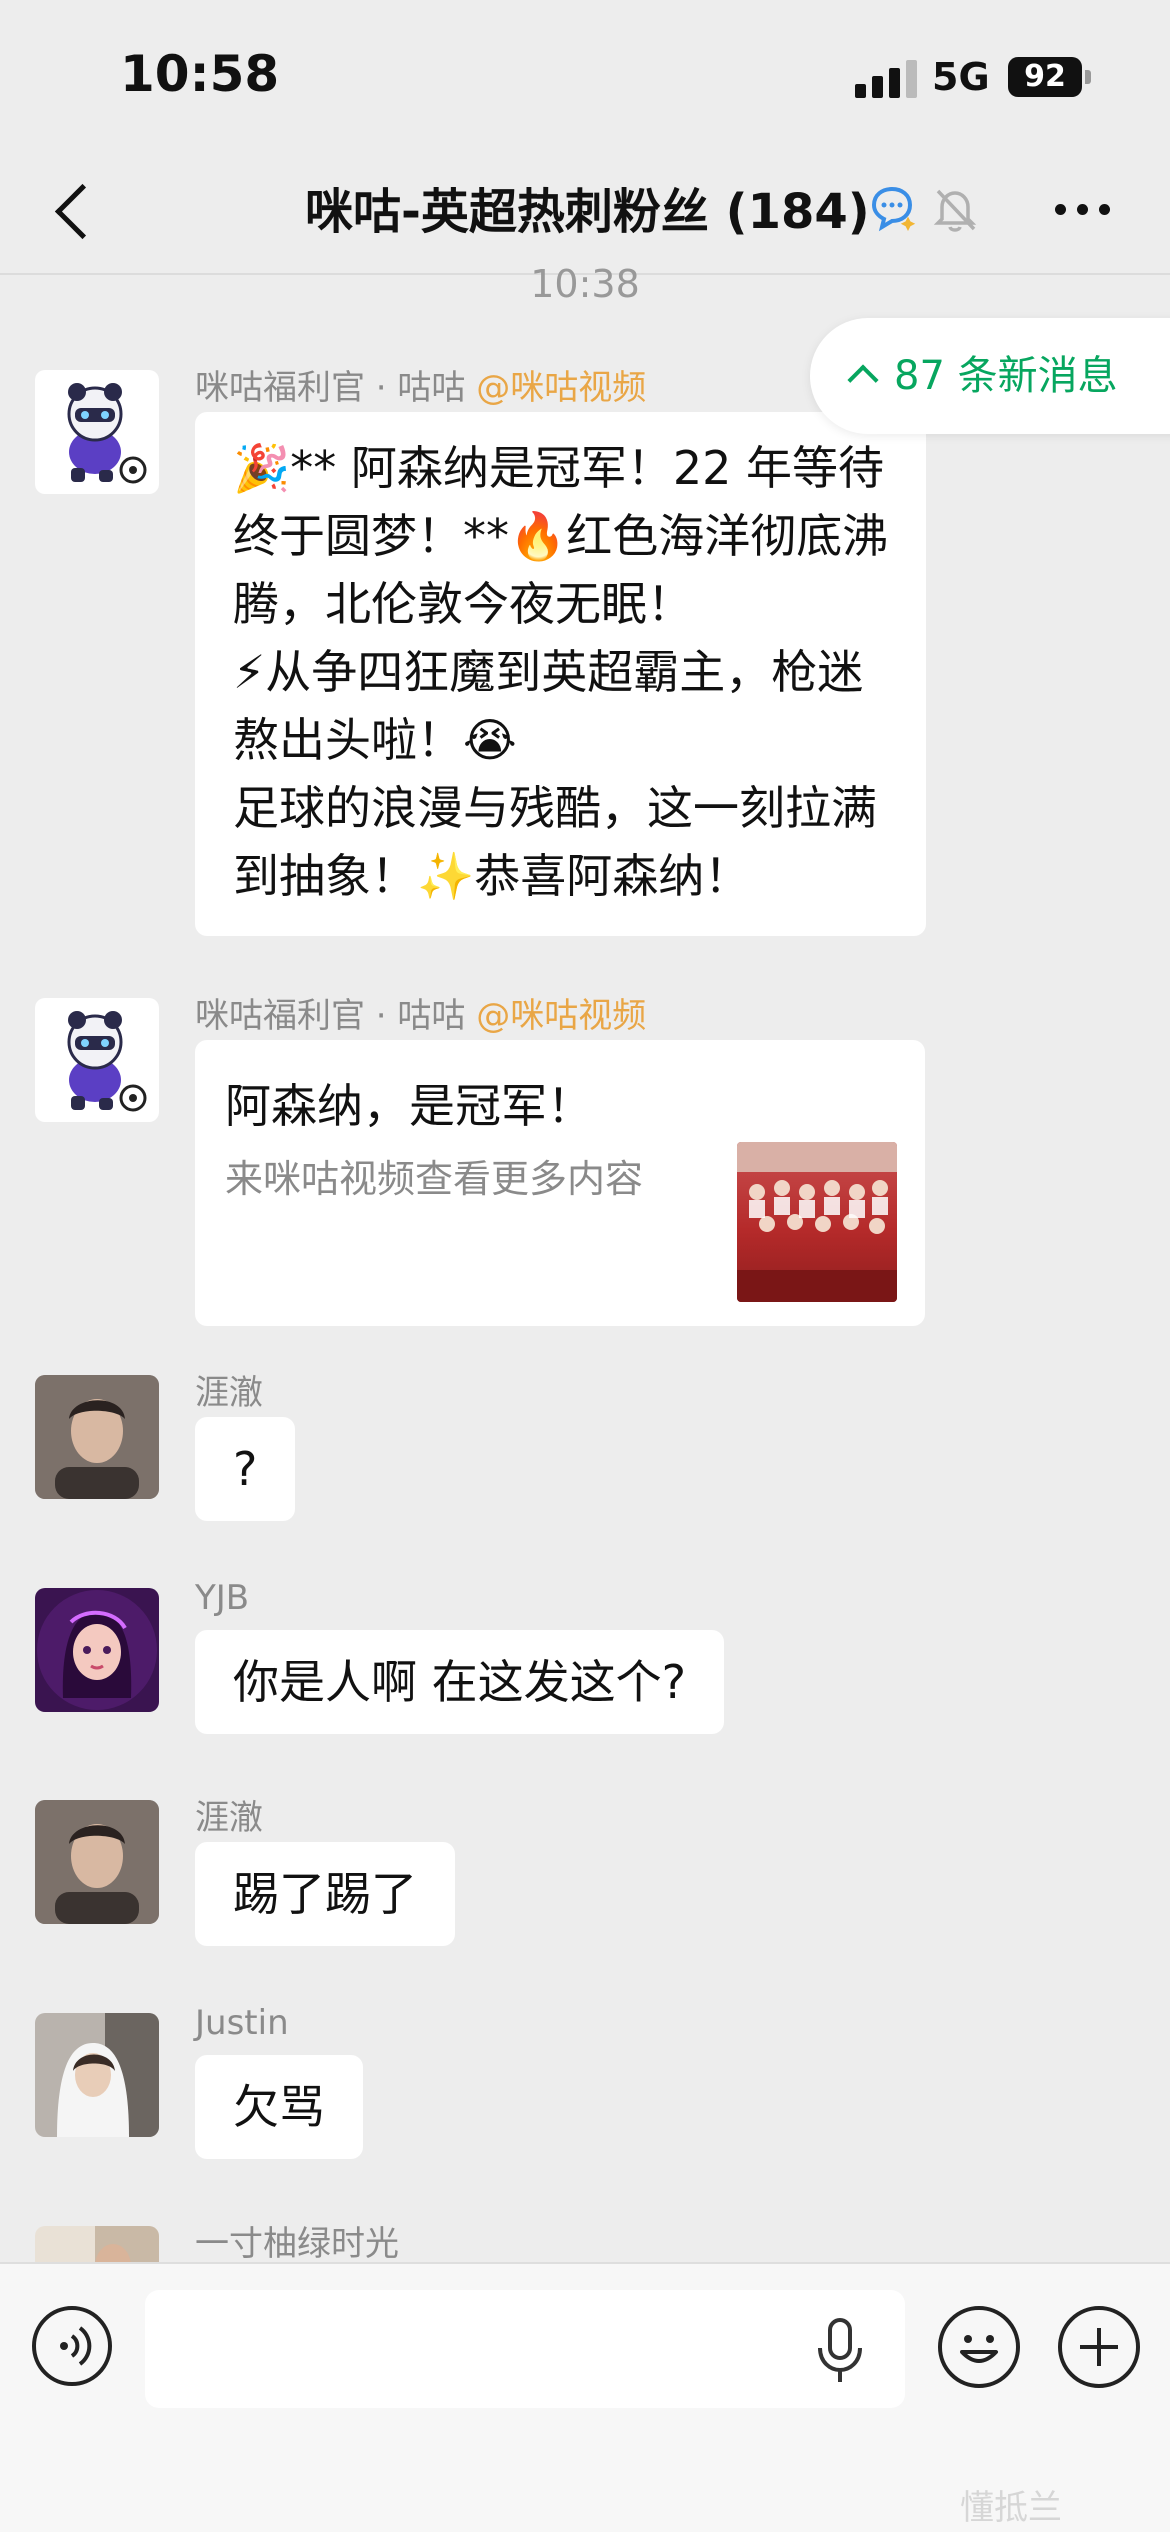 Image resolution: width=1170 pixels, height=2532 pixels. I want to click on message-bubble: 欠骂, so click(279, 2107).